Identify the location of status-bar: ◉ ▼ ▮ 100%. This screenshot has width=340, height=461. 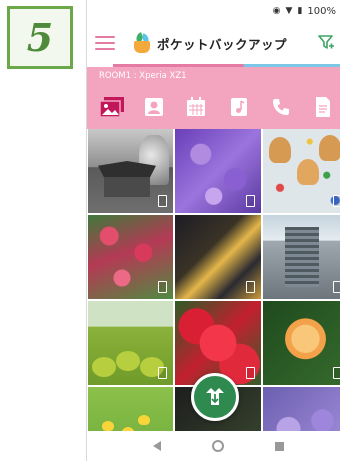
(213, 11).